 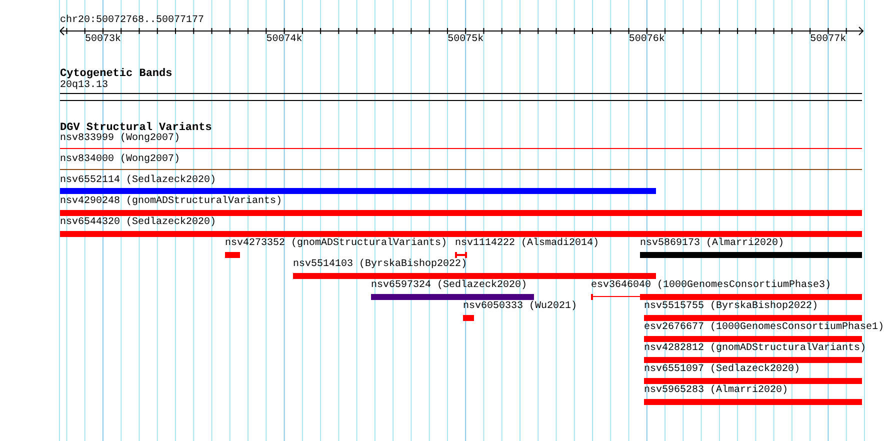 I want to click on variant-label: esv3646040 (1000GenomesConsortiumPhase3), so click(x=711, y=286).